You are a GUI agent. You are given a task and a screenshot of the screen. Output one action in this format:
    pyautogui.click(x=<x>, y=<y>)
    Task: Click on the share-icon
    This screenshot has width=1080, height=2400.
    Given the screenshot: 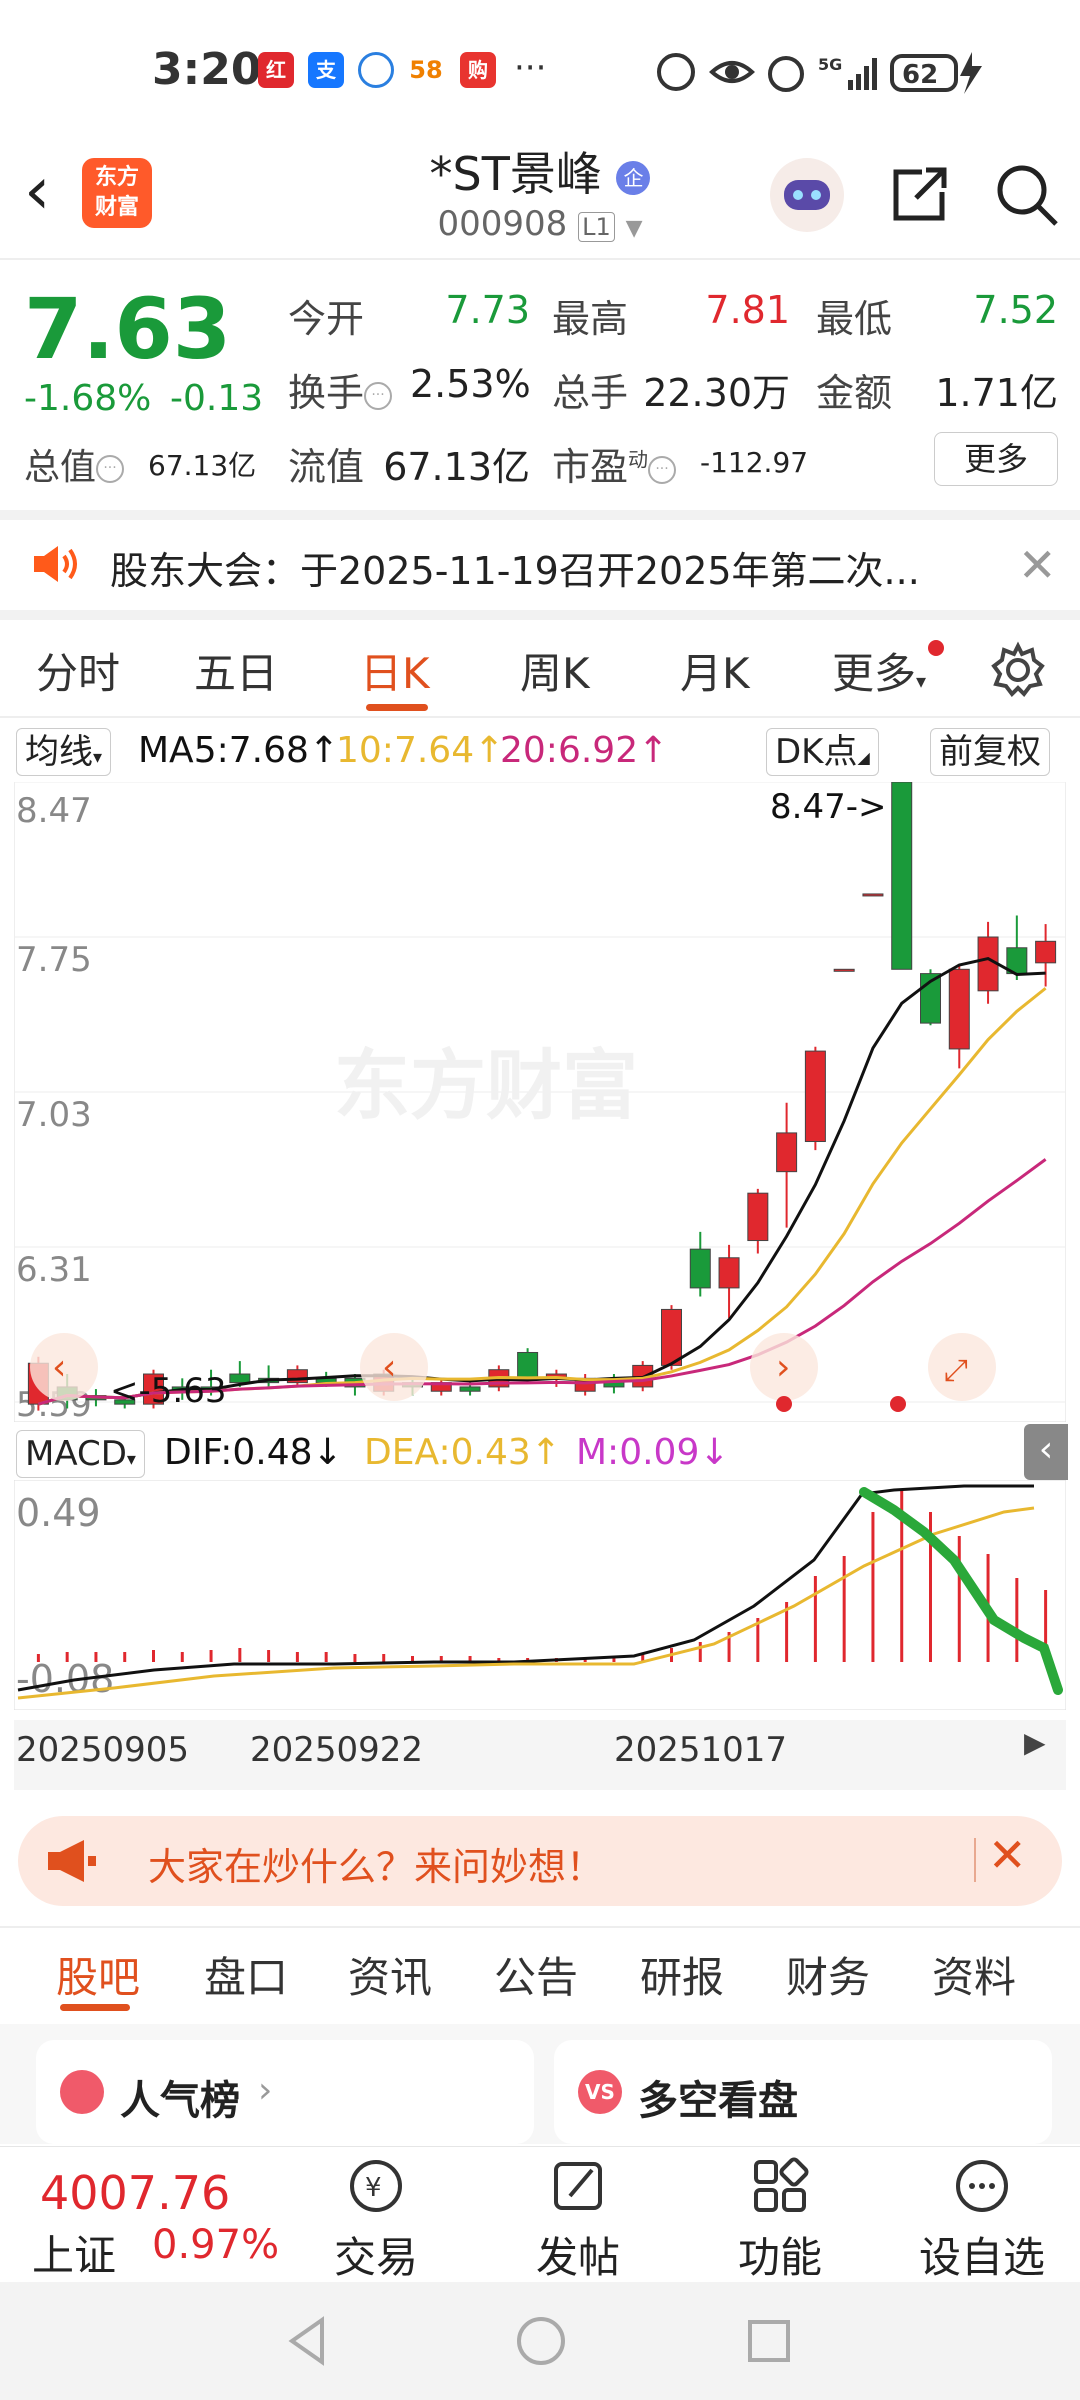 What is the action you would take?
    pyautogui.click(x=919, y=195)
    